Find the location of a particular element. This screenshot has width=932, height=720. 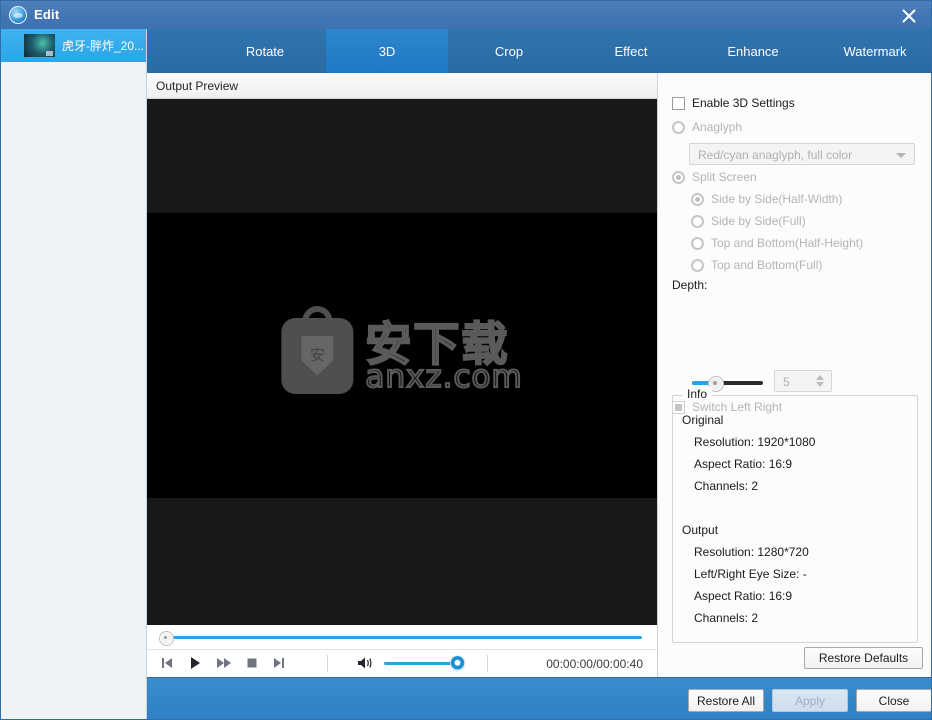

output-aspect-ratio: Aspect Ratio: 16:9 is located at coordinates (743, 596).